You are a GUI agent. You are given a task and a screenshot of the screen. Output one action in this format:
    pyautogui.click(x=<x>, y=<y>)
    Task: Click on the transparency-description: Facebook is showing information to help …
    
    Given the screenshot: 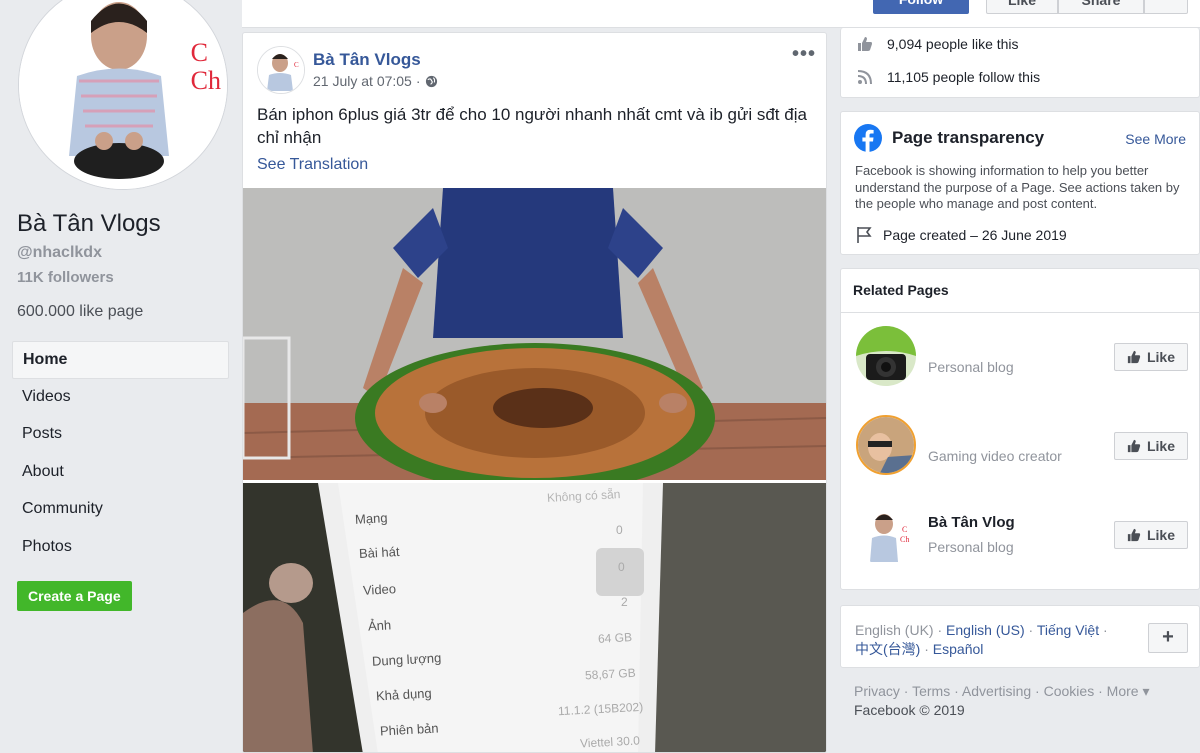 What is the action you would take?
    pyautogui.click(x=1017, y=187)
    